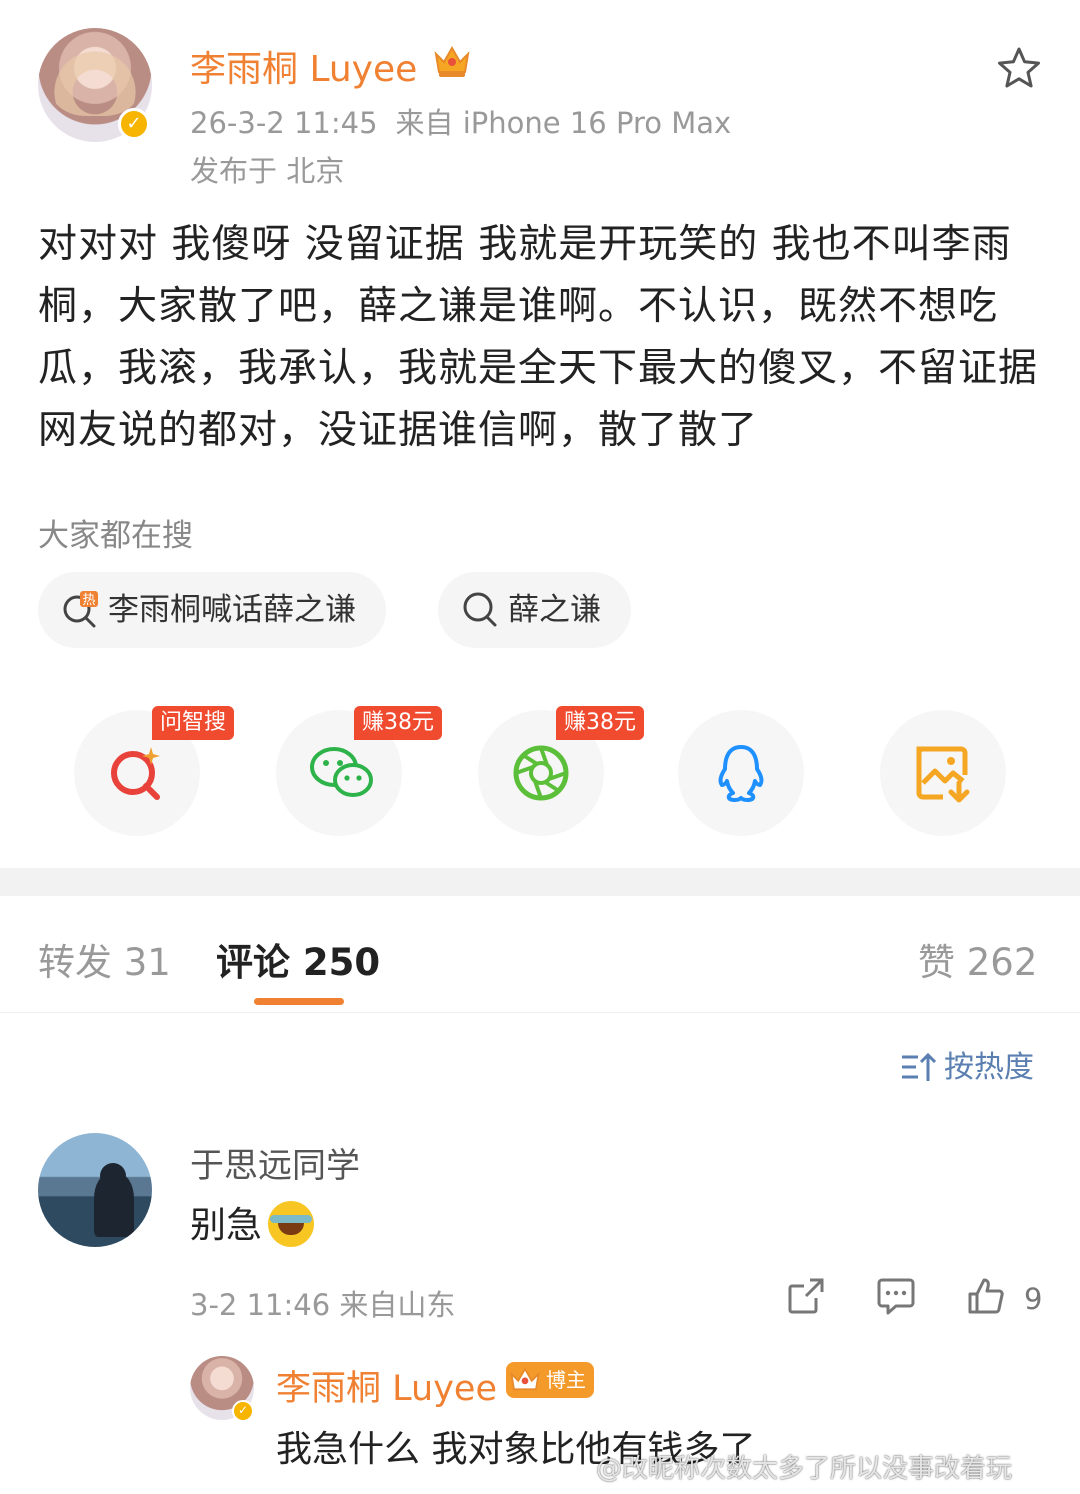 Image resolution: width=1080 pixels, height=1494 pixels. I want to click on sort-label: 按热度, so click(989, 1067).